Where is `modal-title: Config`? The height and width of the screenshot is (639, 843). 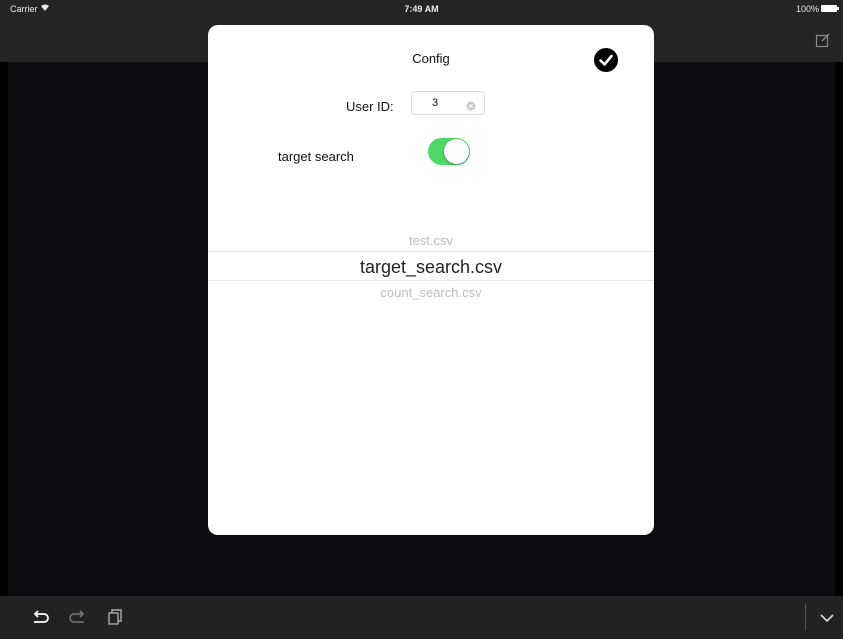 modal-title: Config is located at coordinates (431, 58).